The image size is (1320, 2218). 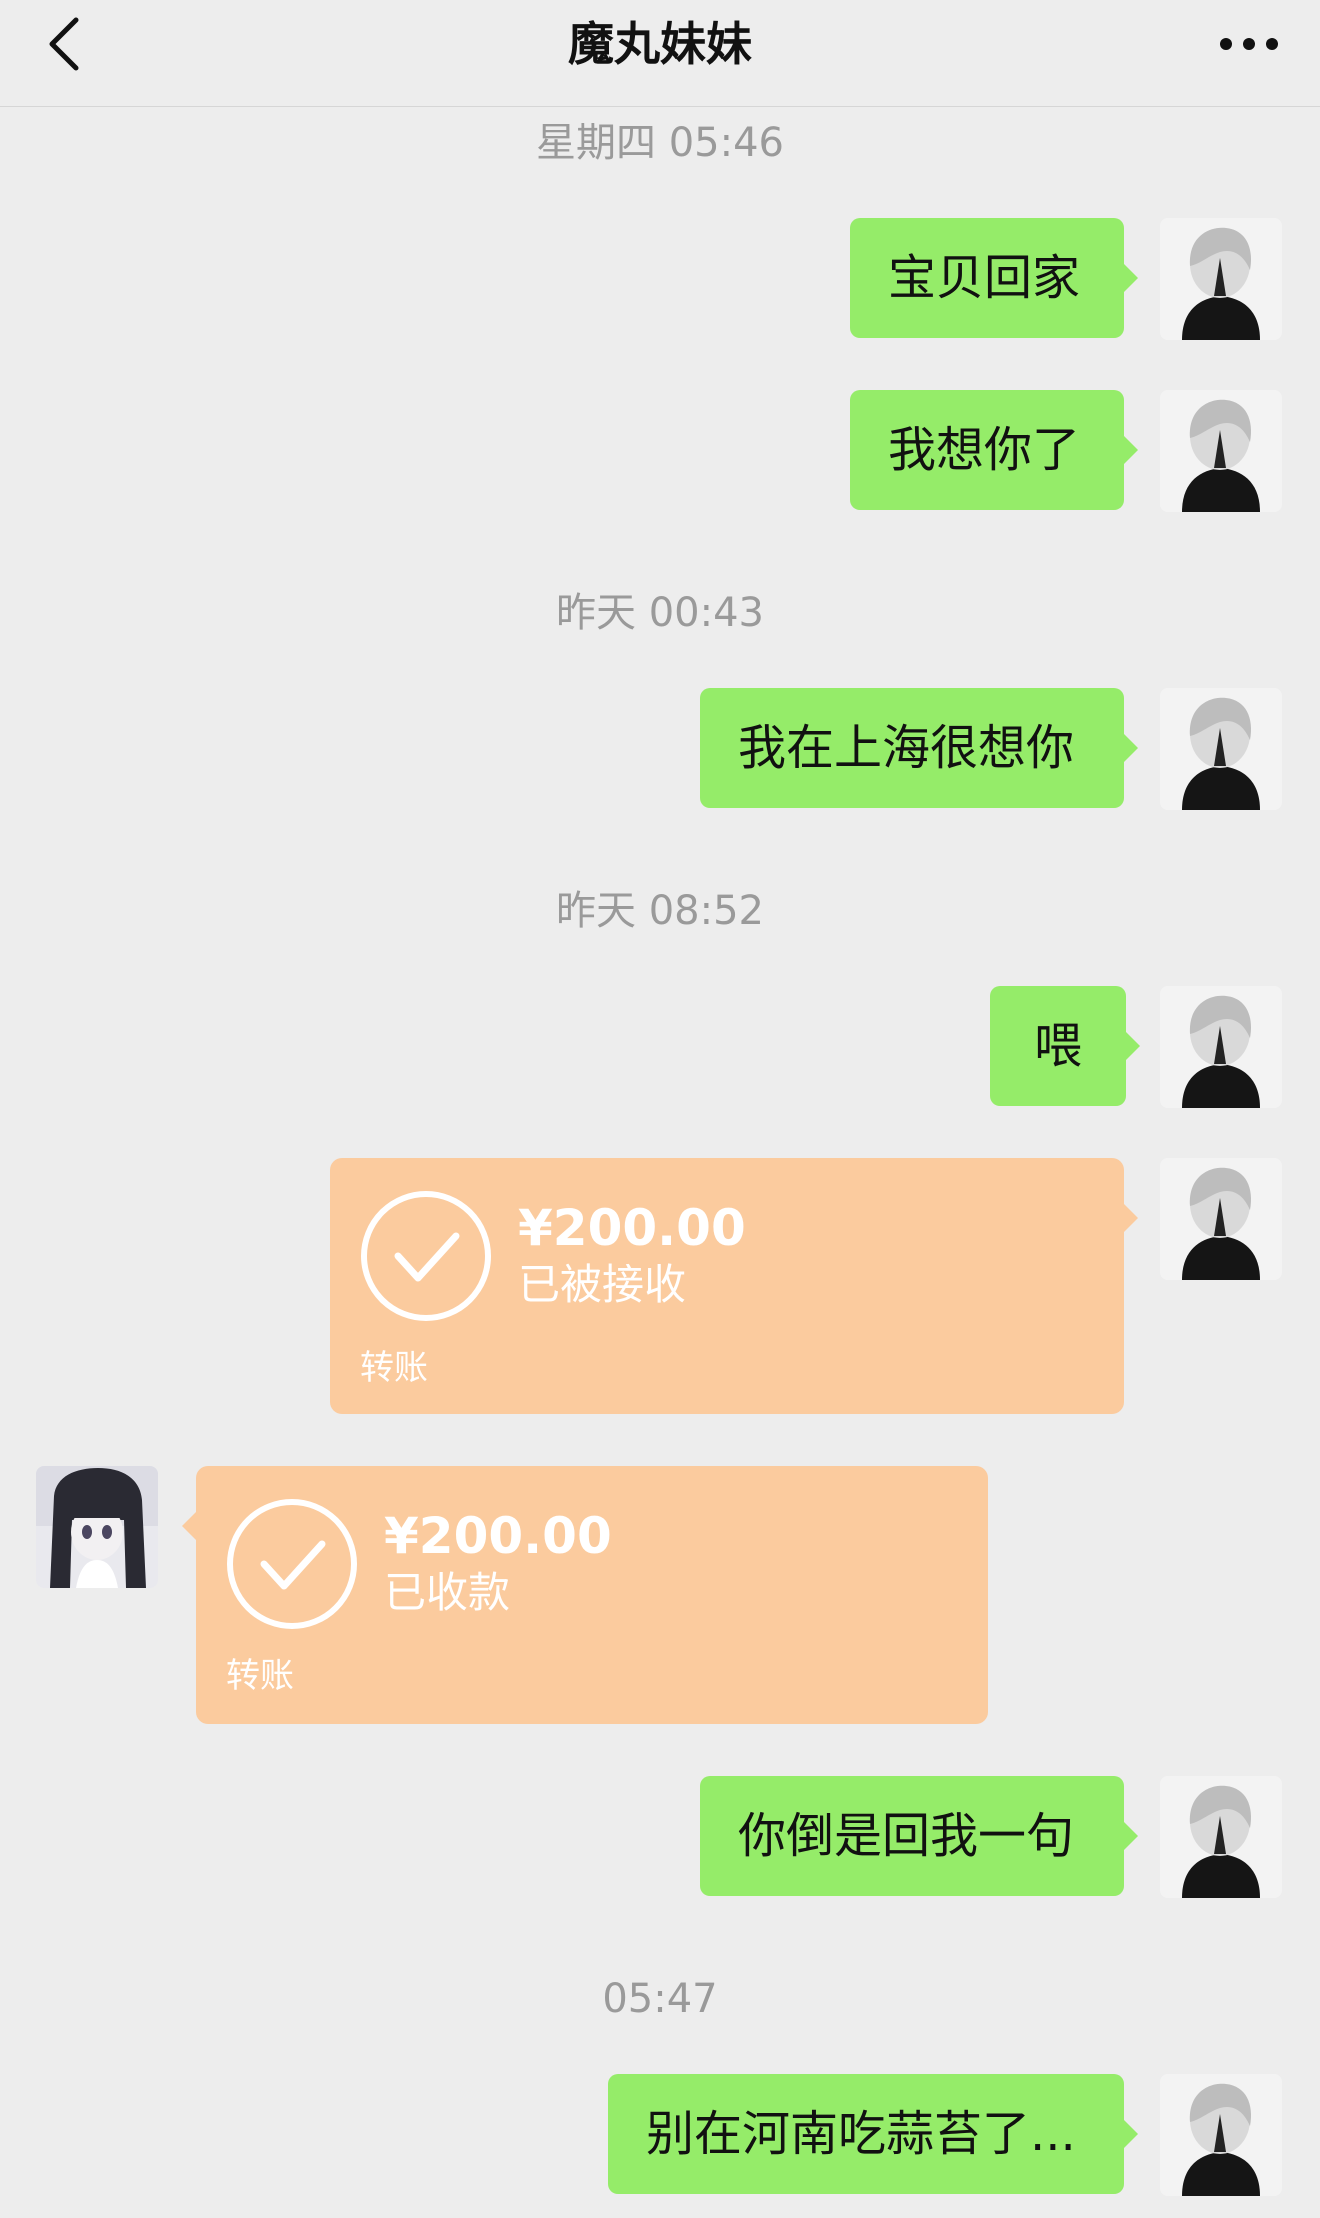 I want to click on message-bubble: 宝贝回家, so click(x=994, y=278).